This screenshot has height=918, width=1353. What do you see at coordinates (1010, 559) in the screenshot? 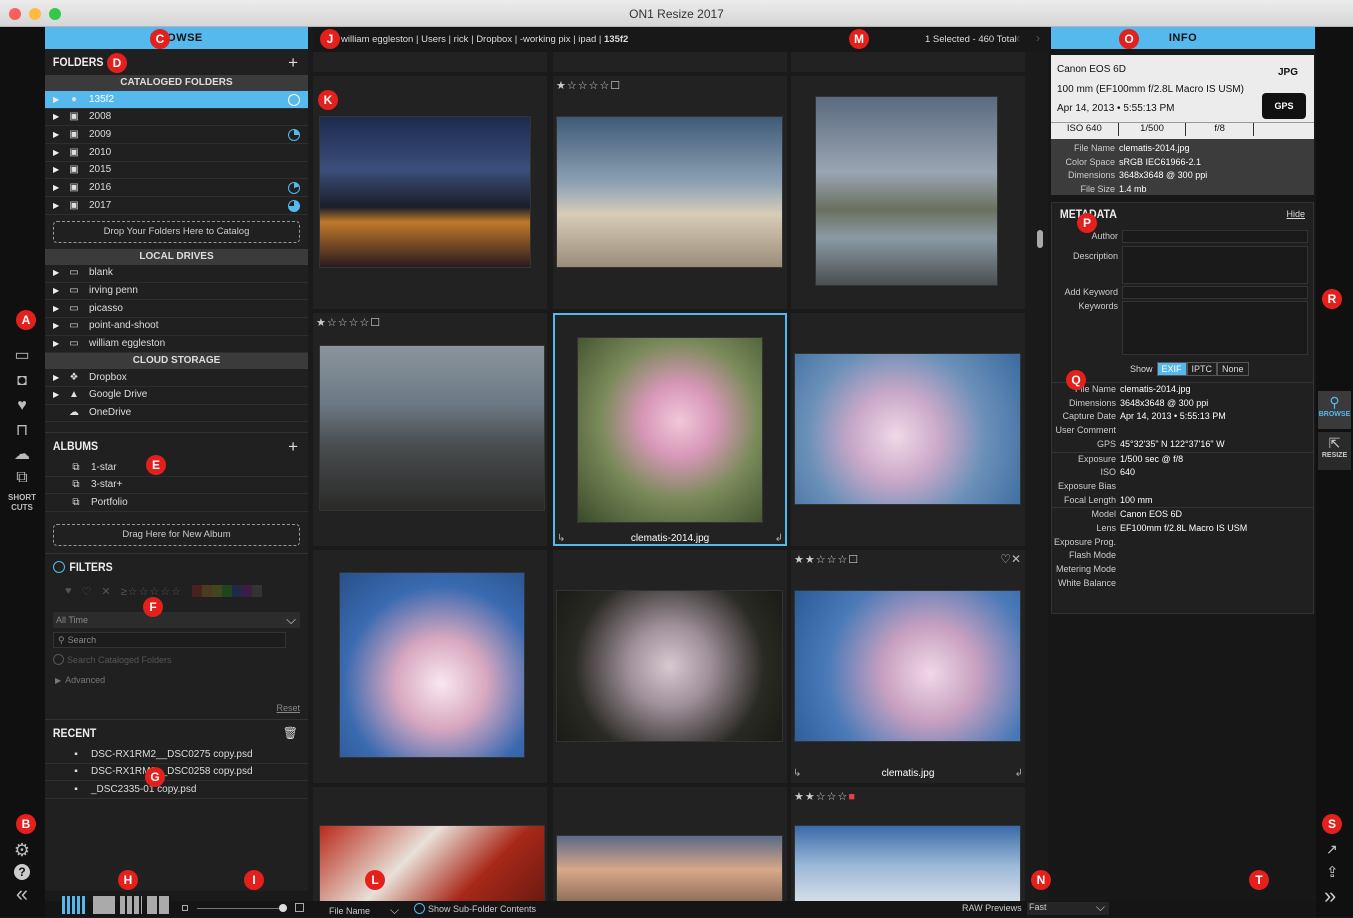
I see `heart-icon: ♡✕` at bounding box center [1010, 559].